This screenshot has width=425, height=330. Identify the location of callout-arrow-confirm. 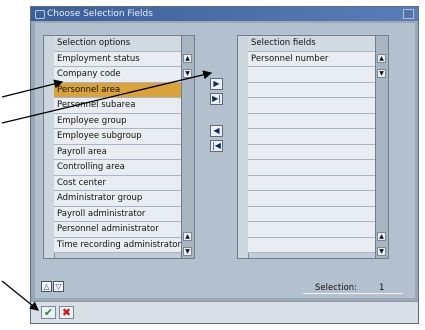
(20, 295).